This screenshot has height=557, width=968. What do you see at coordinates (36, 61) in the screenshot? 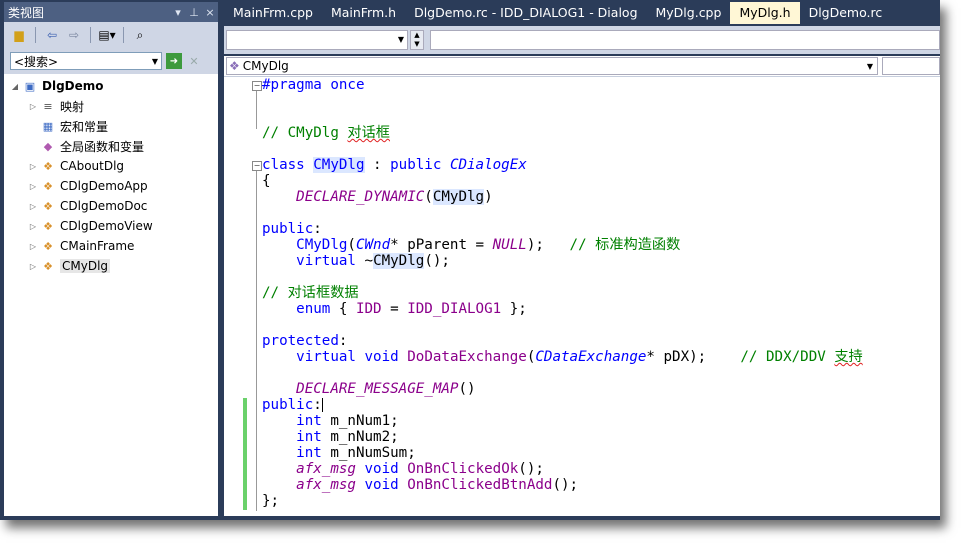
I see `search-placeholder: <搜索>` at bounding box center [36, 61].